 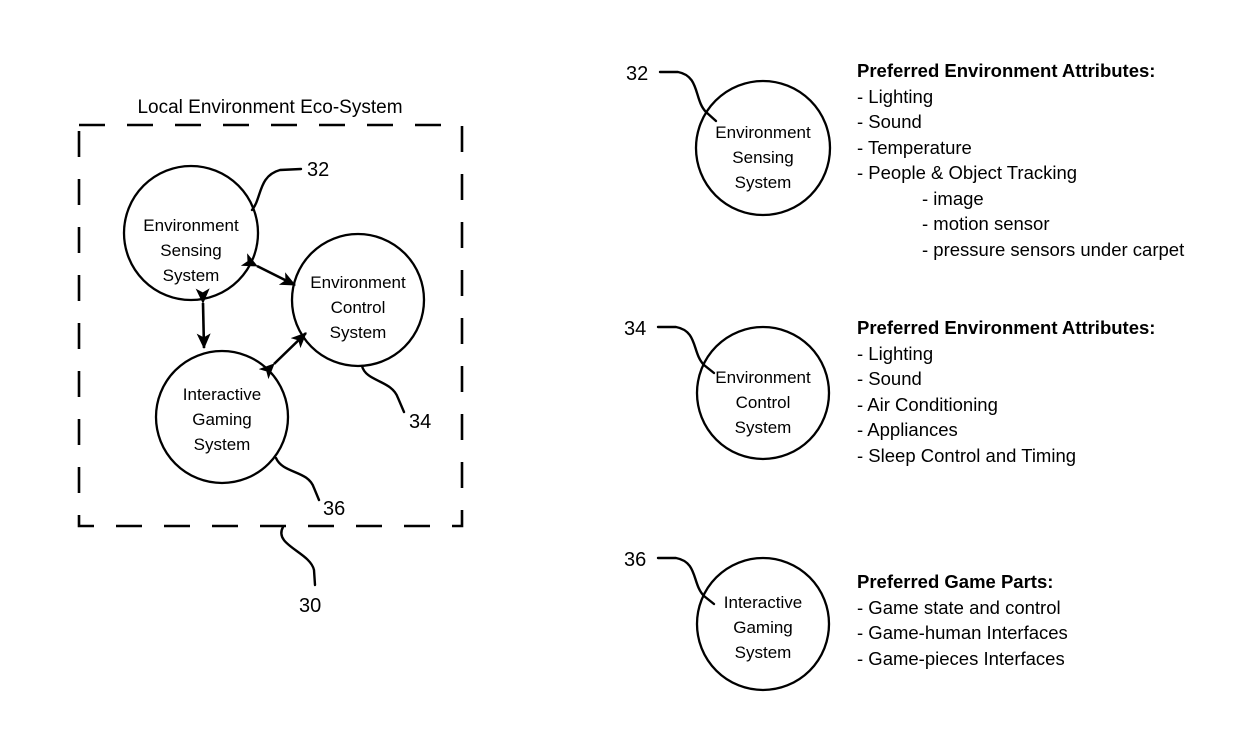 What do you see at coordinates (763, 377) in the screenshot?
I see `panel-34-label-line-1: Environment` at bounding box center [763, 377].